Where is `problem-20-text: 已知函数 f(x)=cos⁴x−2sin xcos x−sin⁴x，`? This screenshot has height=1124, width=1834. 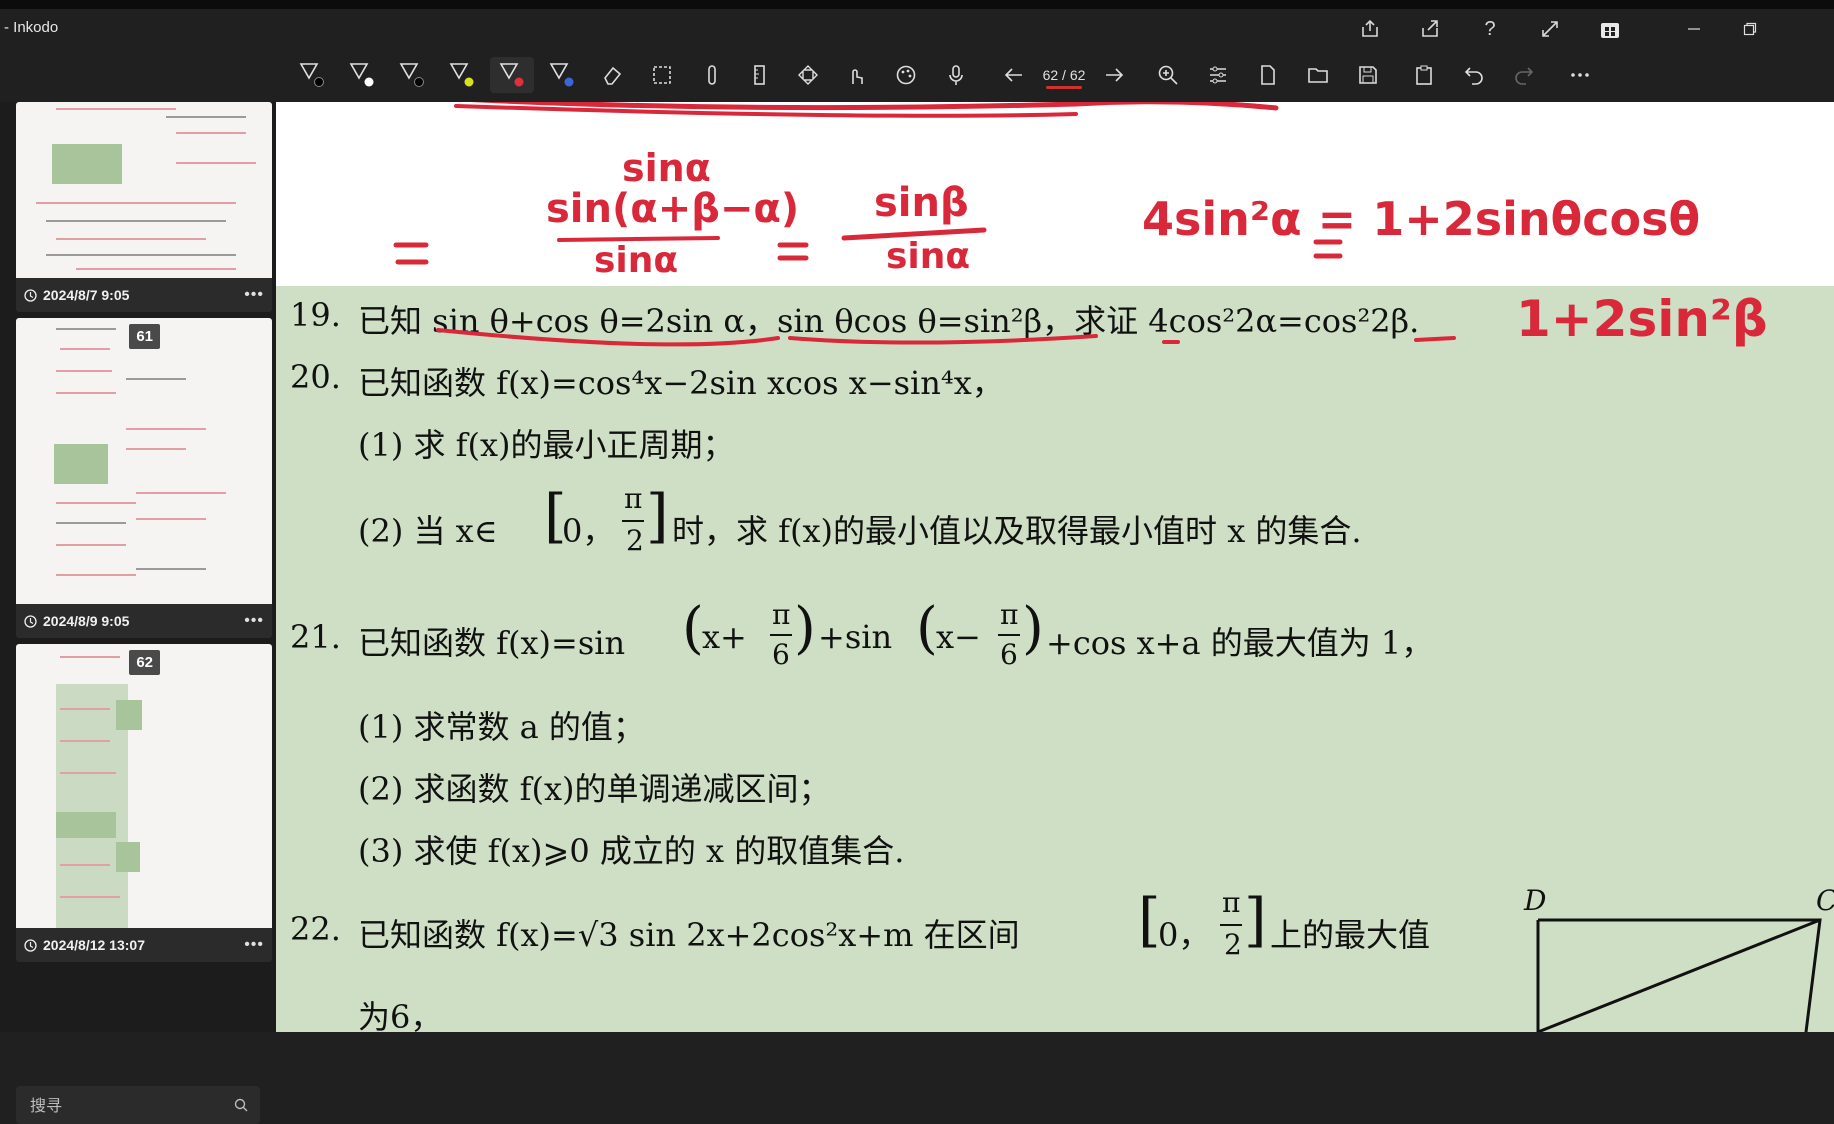
problem-20-text: 已知函数 f(x)=cos⁴x−2sin xcos x−sin⁴x， is located at coordinates (681, 383).